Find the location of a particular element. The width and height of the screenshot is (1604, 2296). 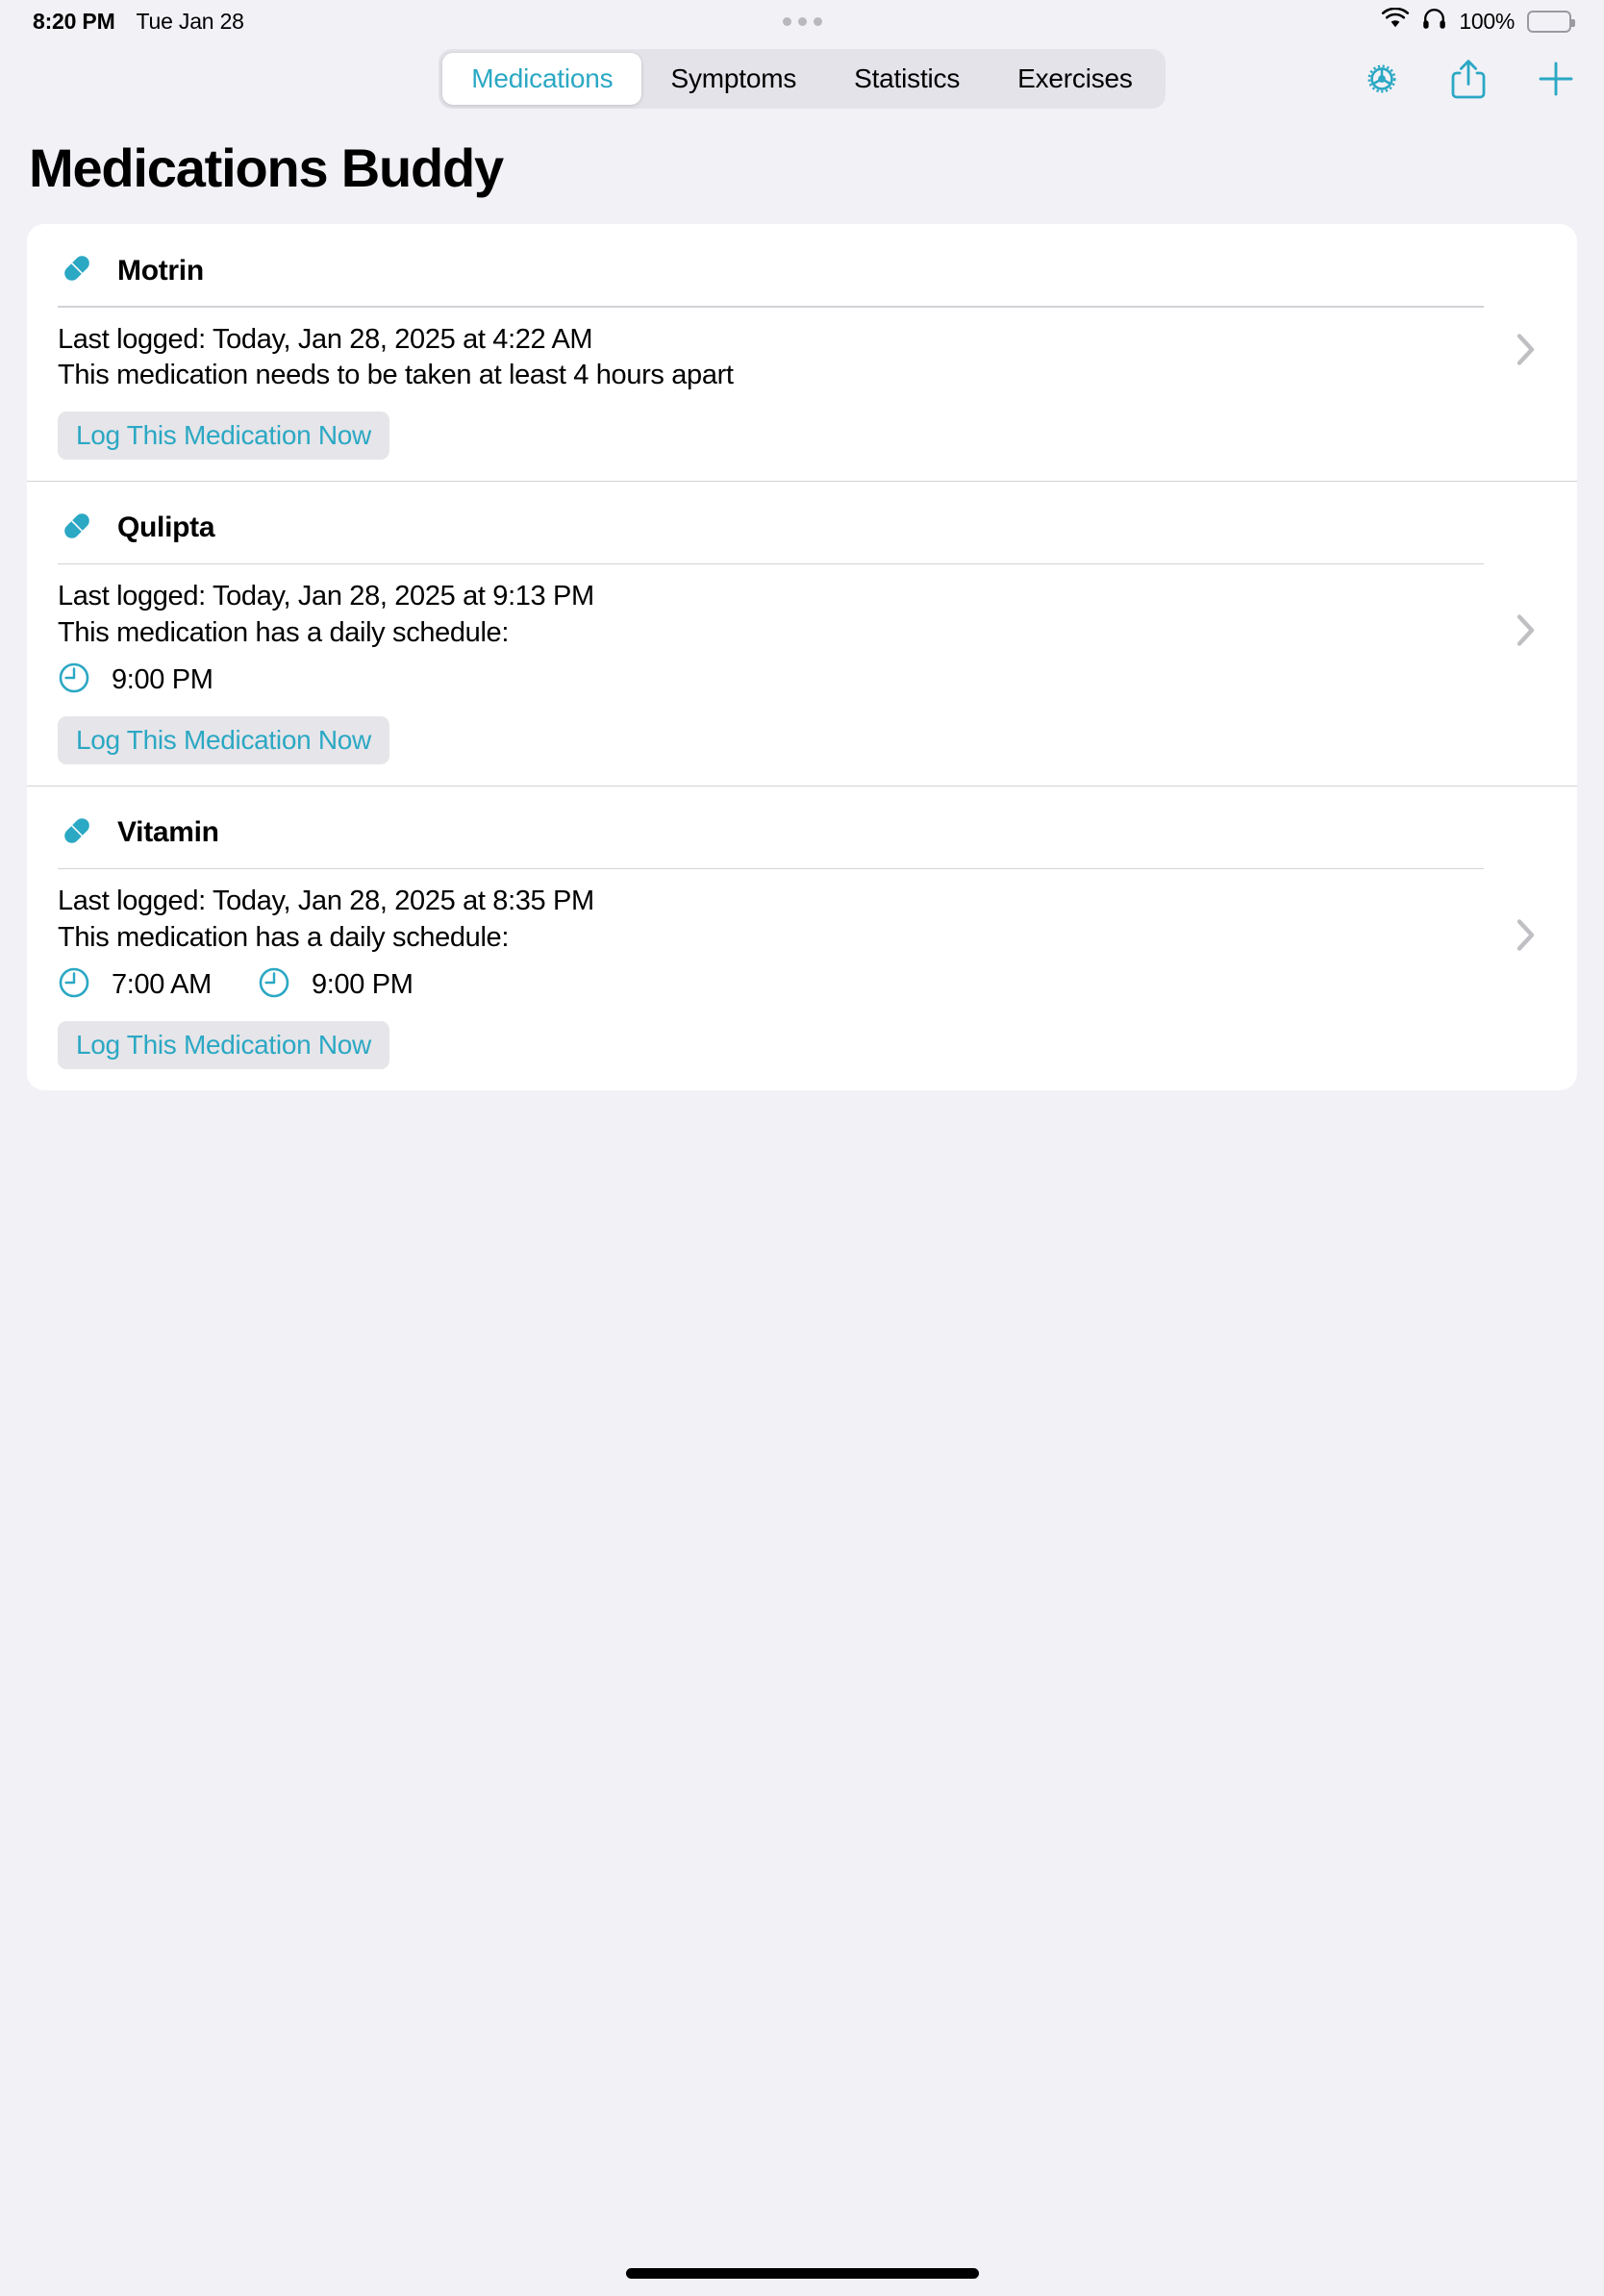

medication-name: Motrin is located at coordinates (160, 270).